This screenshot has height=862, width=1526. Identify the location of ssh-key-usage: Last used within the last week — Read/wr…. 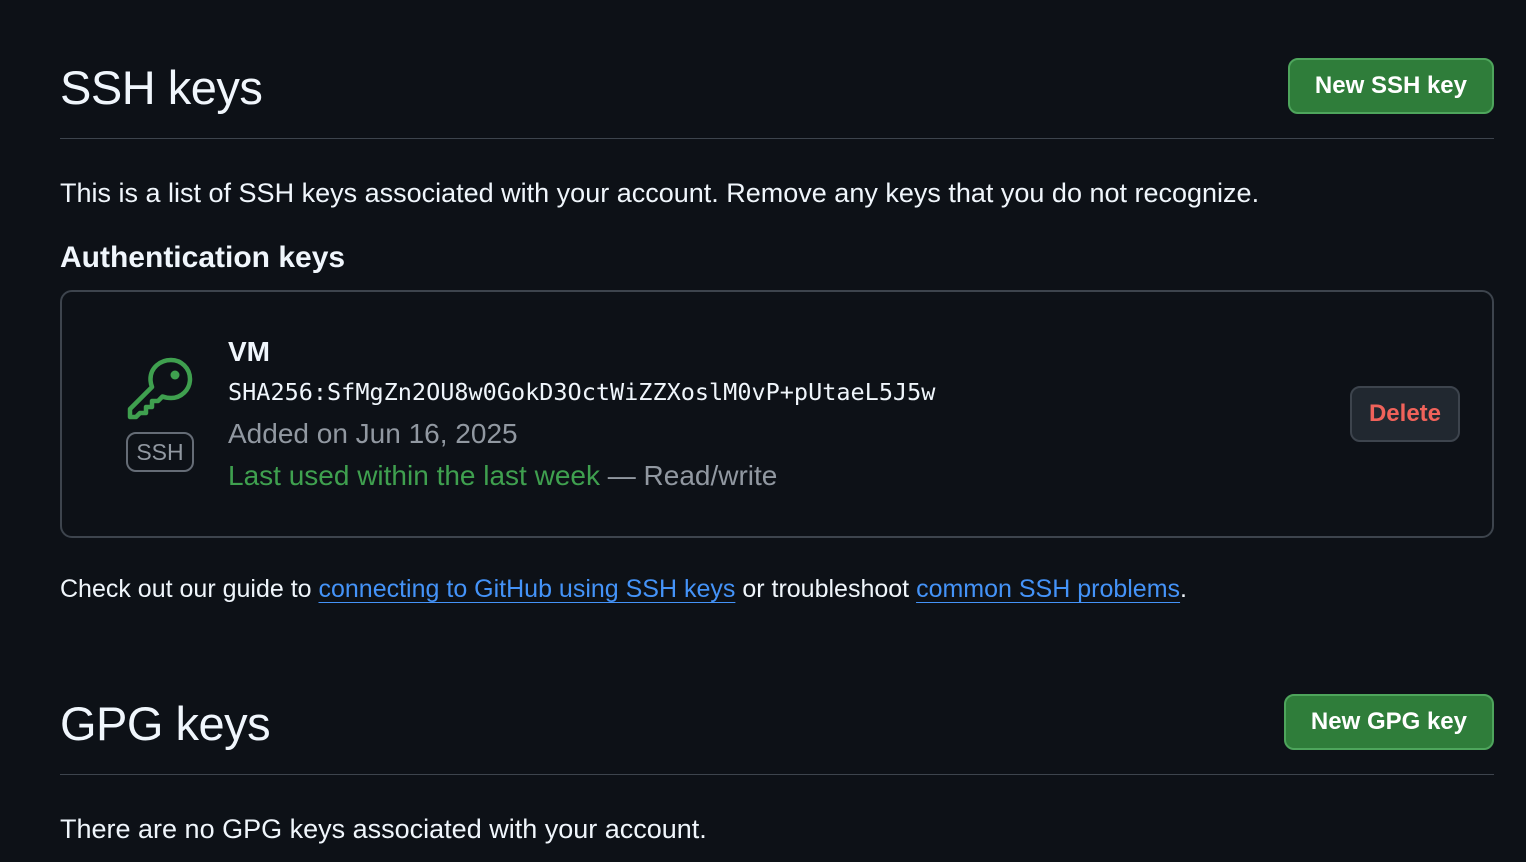
(581, 476).